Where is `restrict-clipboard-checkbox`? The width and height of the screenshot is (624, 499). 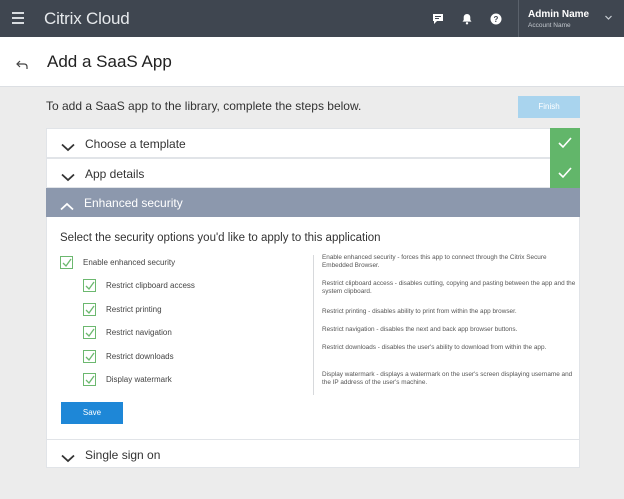 restrict-clipboard-checkbox is located at coordinates (89, 285).